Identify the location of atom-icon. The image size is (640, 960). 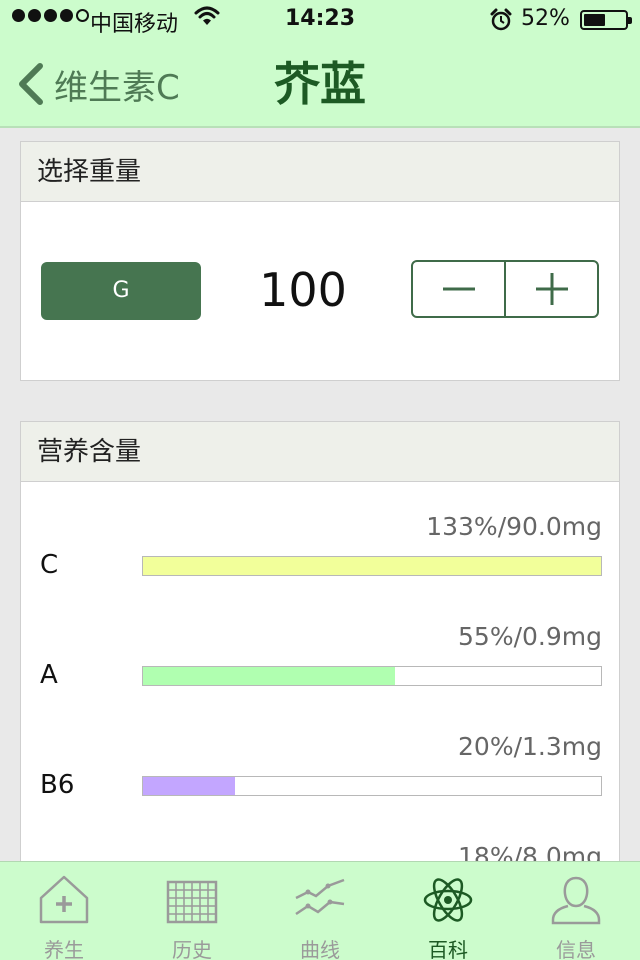
(448, 900).